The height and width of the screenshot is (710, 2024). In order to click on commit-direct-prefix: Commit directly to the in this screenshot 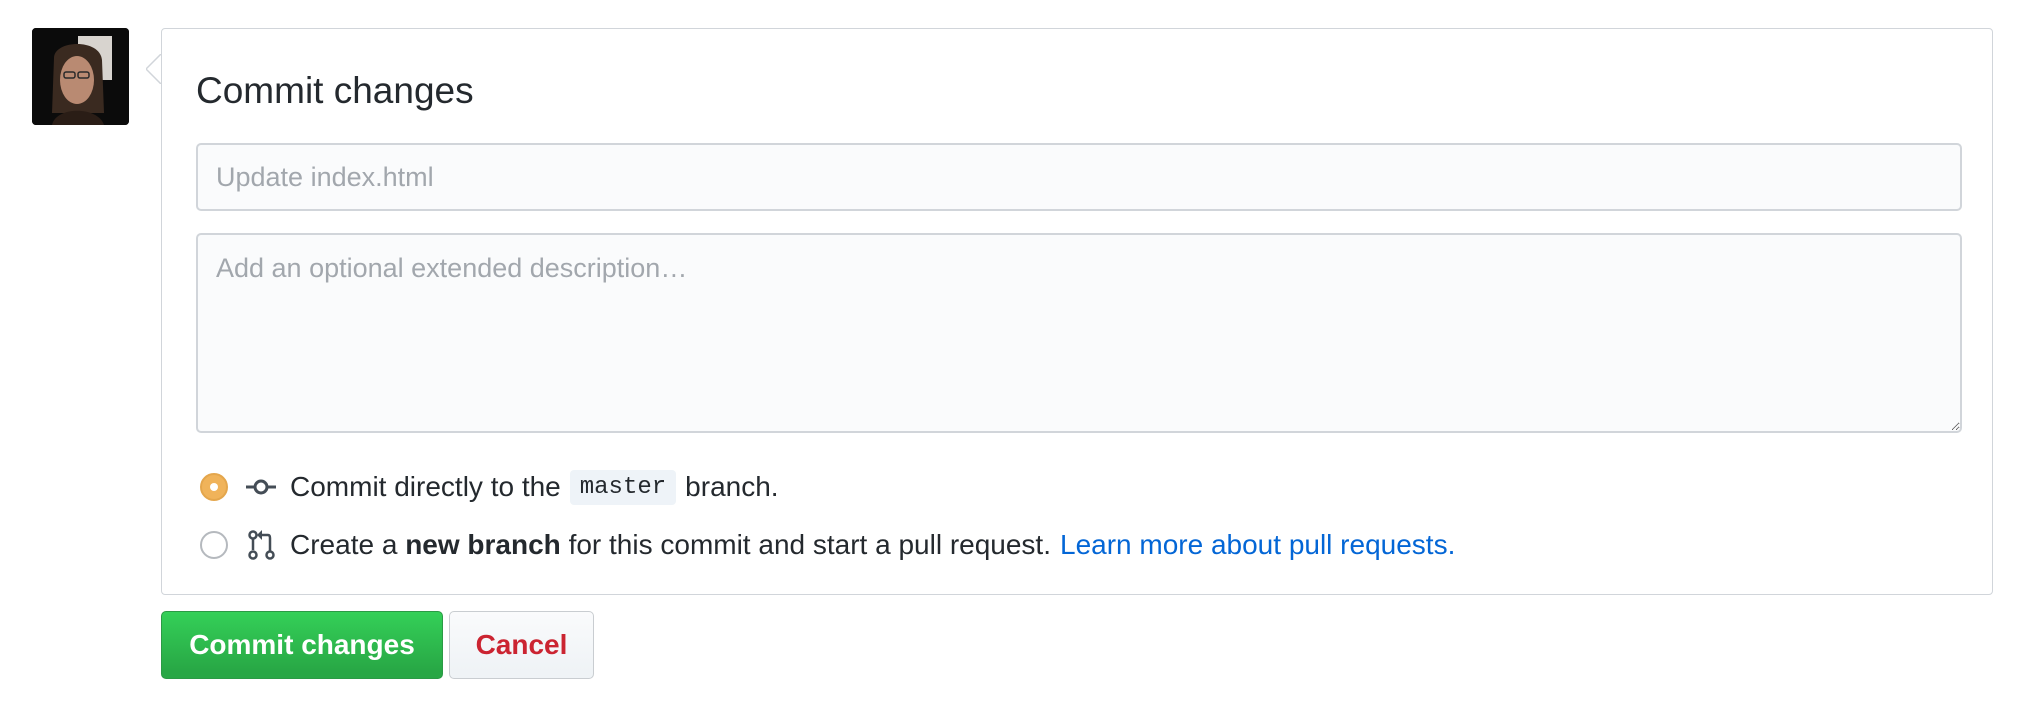, I will do `click(425, 486)`.